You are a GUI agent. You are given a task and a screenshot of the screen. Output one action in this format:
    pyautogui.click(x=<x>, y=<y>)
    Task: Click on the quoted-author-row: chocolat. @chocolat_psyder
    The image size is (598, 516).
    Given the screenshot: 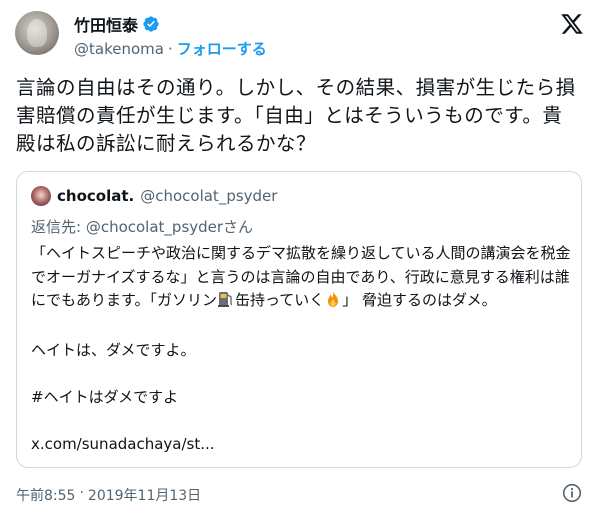 What is the action you would take?
    pyautogui.click(x=154, y=196)
    